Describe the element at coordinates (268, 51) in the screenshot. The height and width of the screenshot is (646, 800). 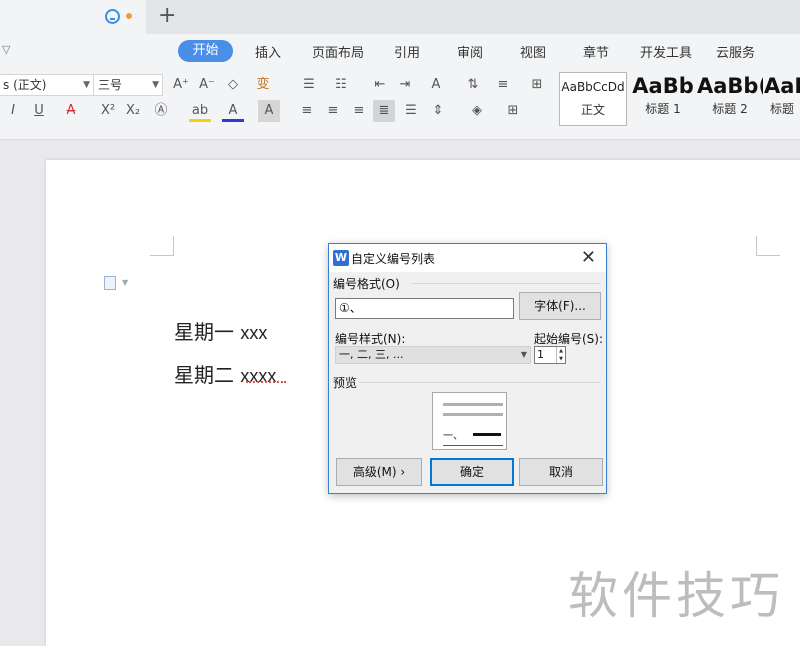
I see `menu-tab-insert: 插入` at that location.